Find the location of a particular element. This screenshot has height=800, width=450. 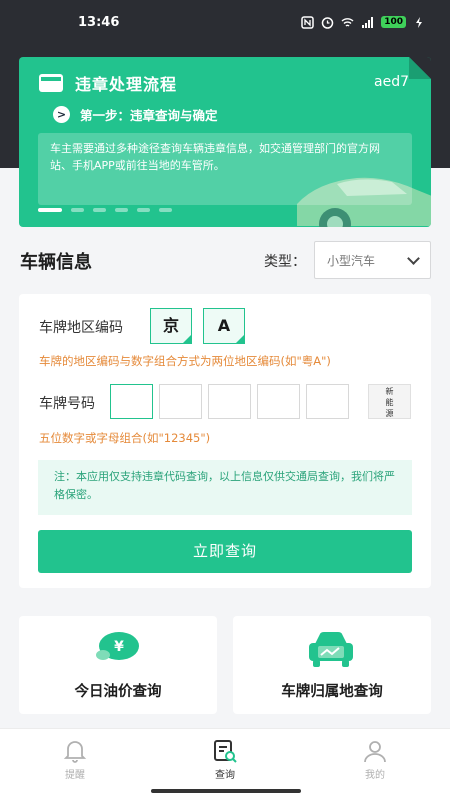

wallet-icon is located at coordinates (51, 83).